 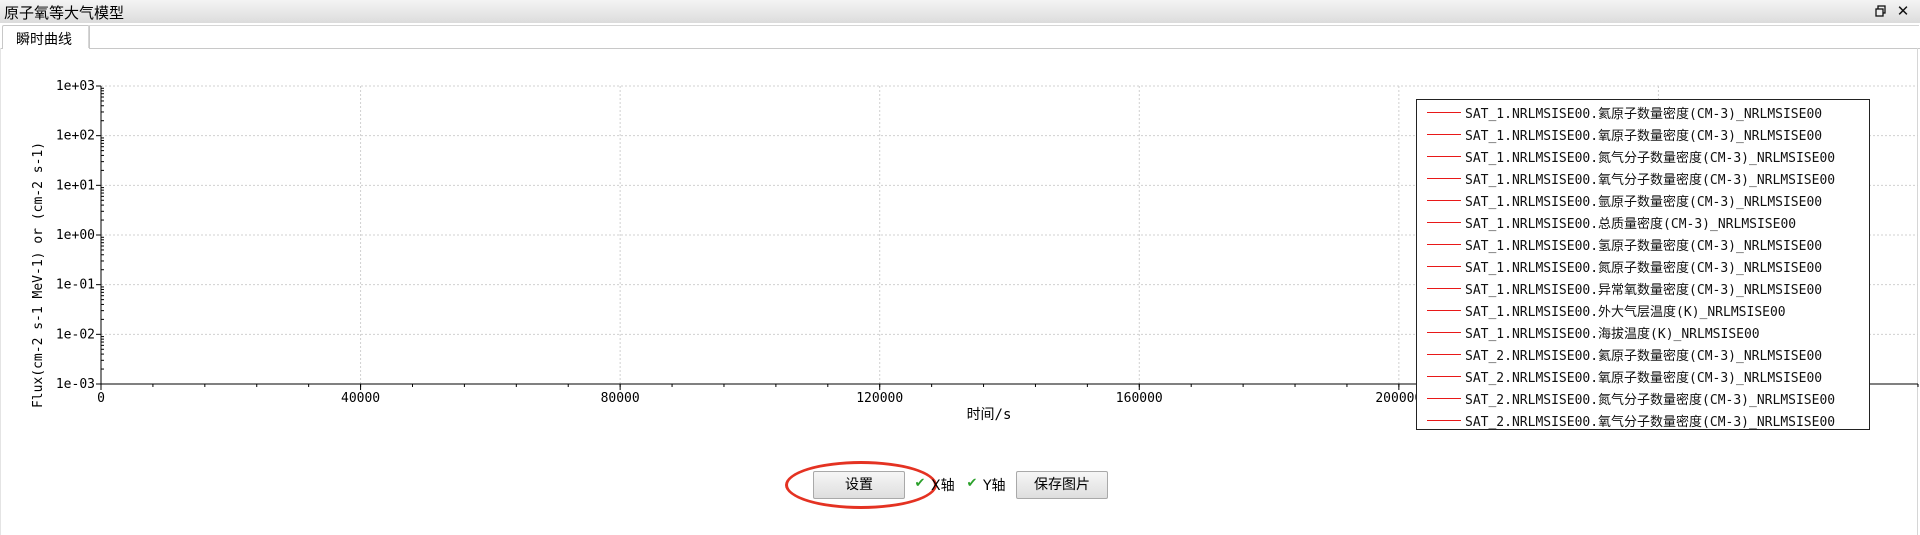 What do you see at coordinates (920, 484) in the screenshot?
I see `x-axis-checkbox: ✔` at bounding box center [920, 484].